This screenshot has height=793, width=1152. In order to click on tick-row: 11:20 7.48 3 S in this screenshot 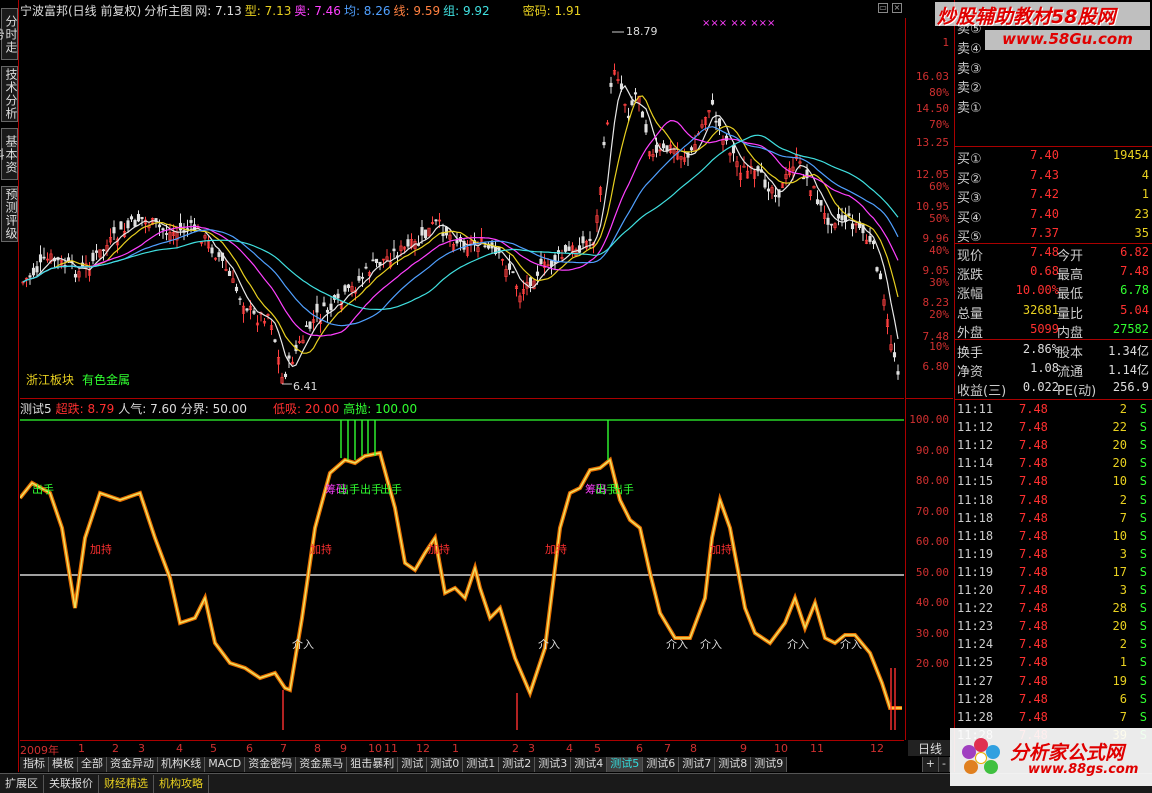, I will do `click(1054, 592)`.